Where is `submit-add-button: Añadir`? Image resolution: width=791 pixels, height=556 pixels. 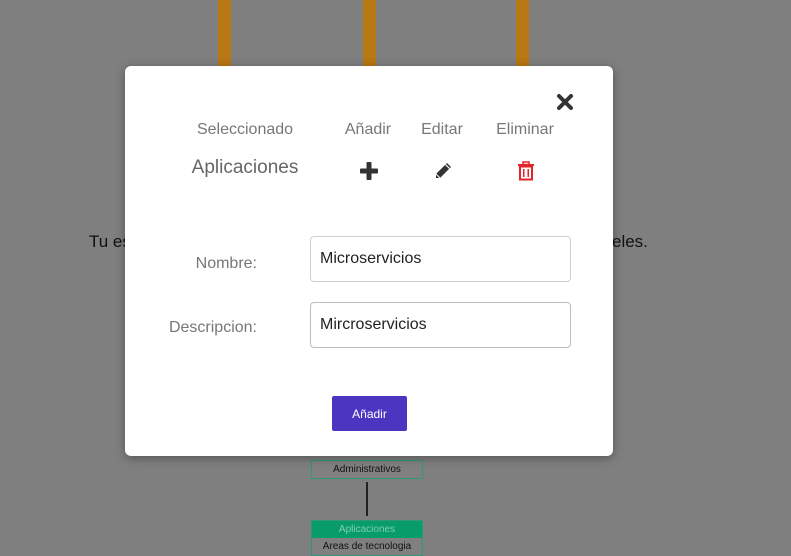
submit-add-button: Añadir is located at coordinates (369, 413).